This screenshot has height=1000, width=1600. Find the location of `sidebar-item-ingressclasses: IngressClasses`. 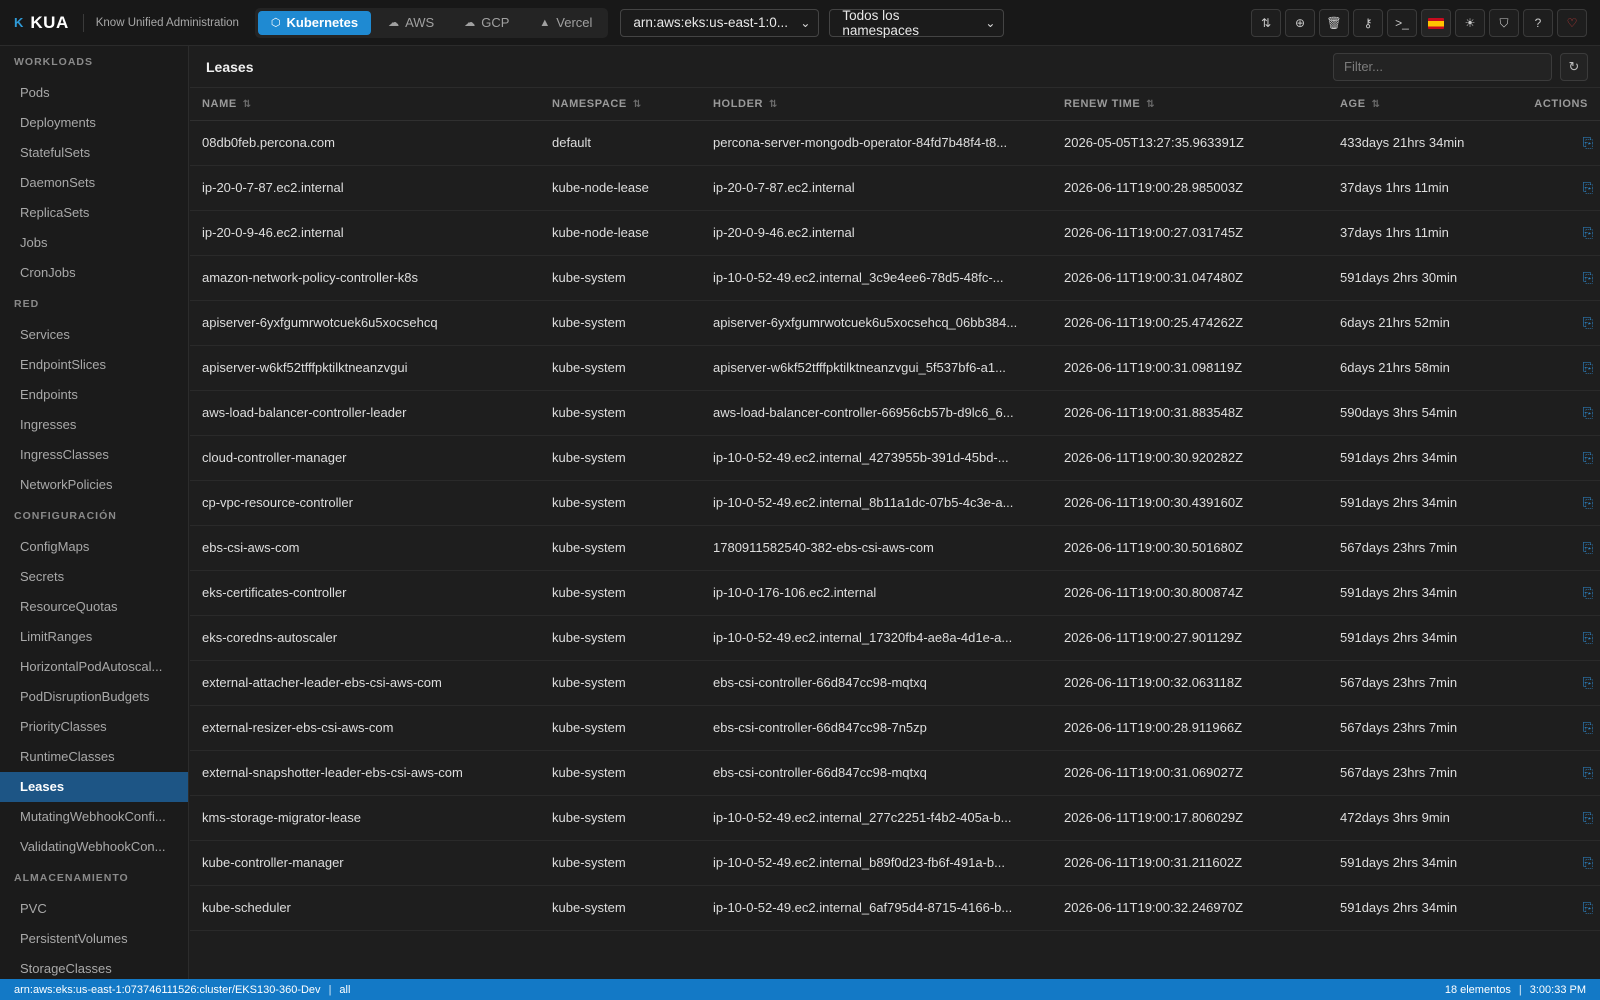

sidebar-item-ingressclasses: IngressClasses is located at coordinates (94, 455).